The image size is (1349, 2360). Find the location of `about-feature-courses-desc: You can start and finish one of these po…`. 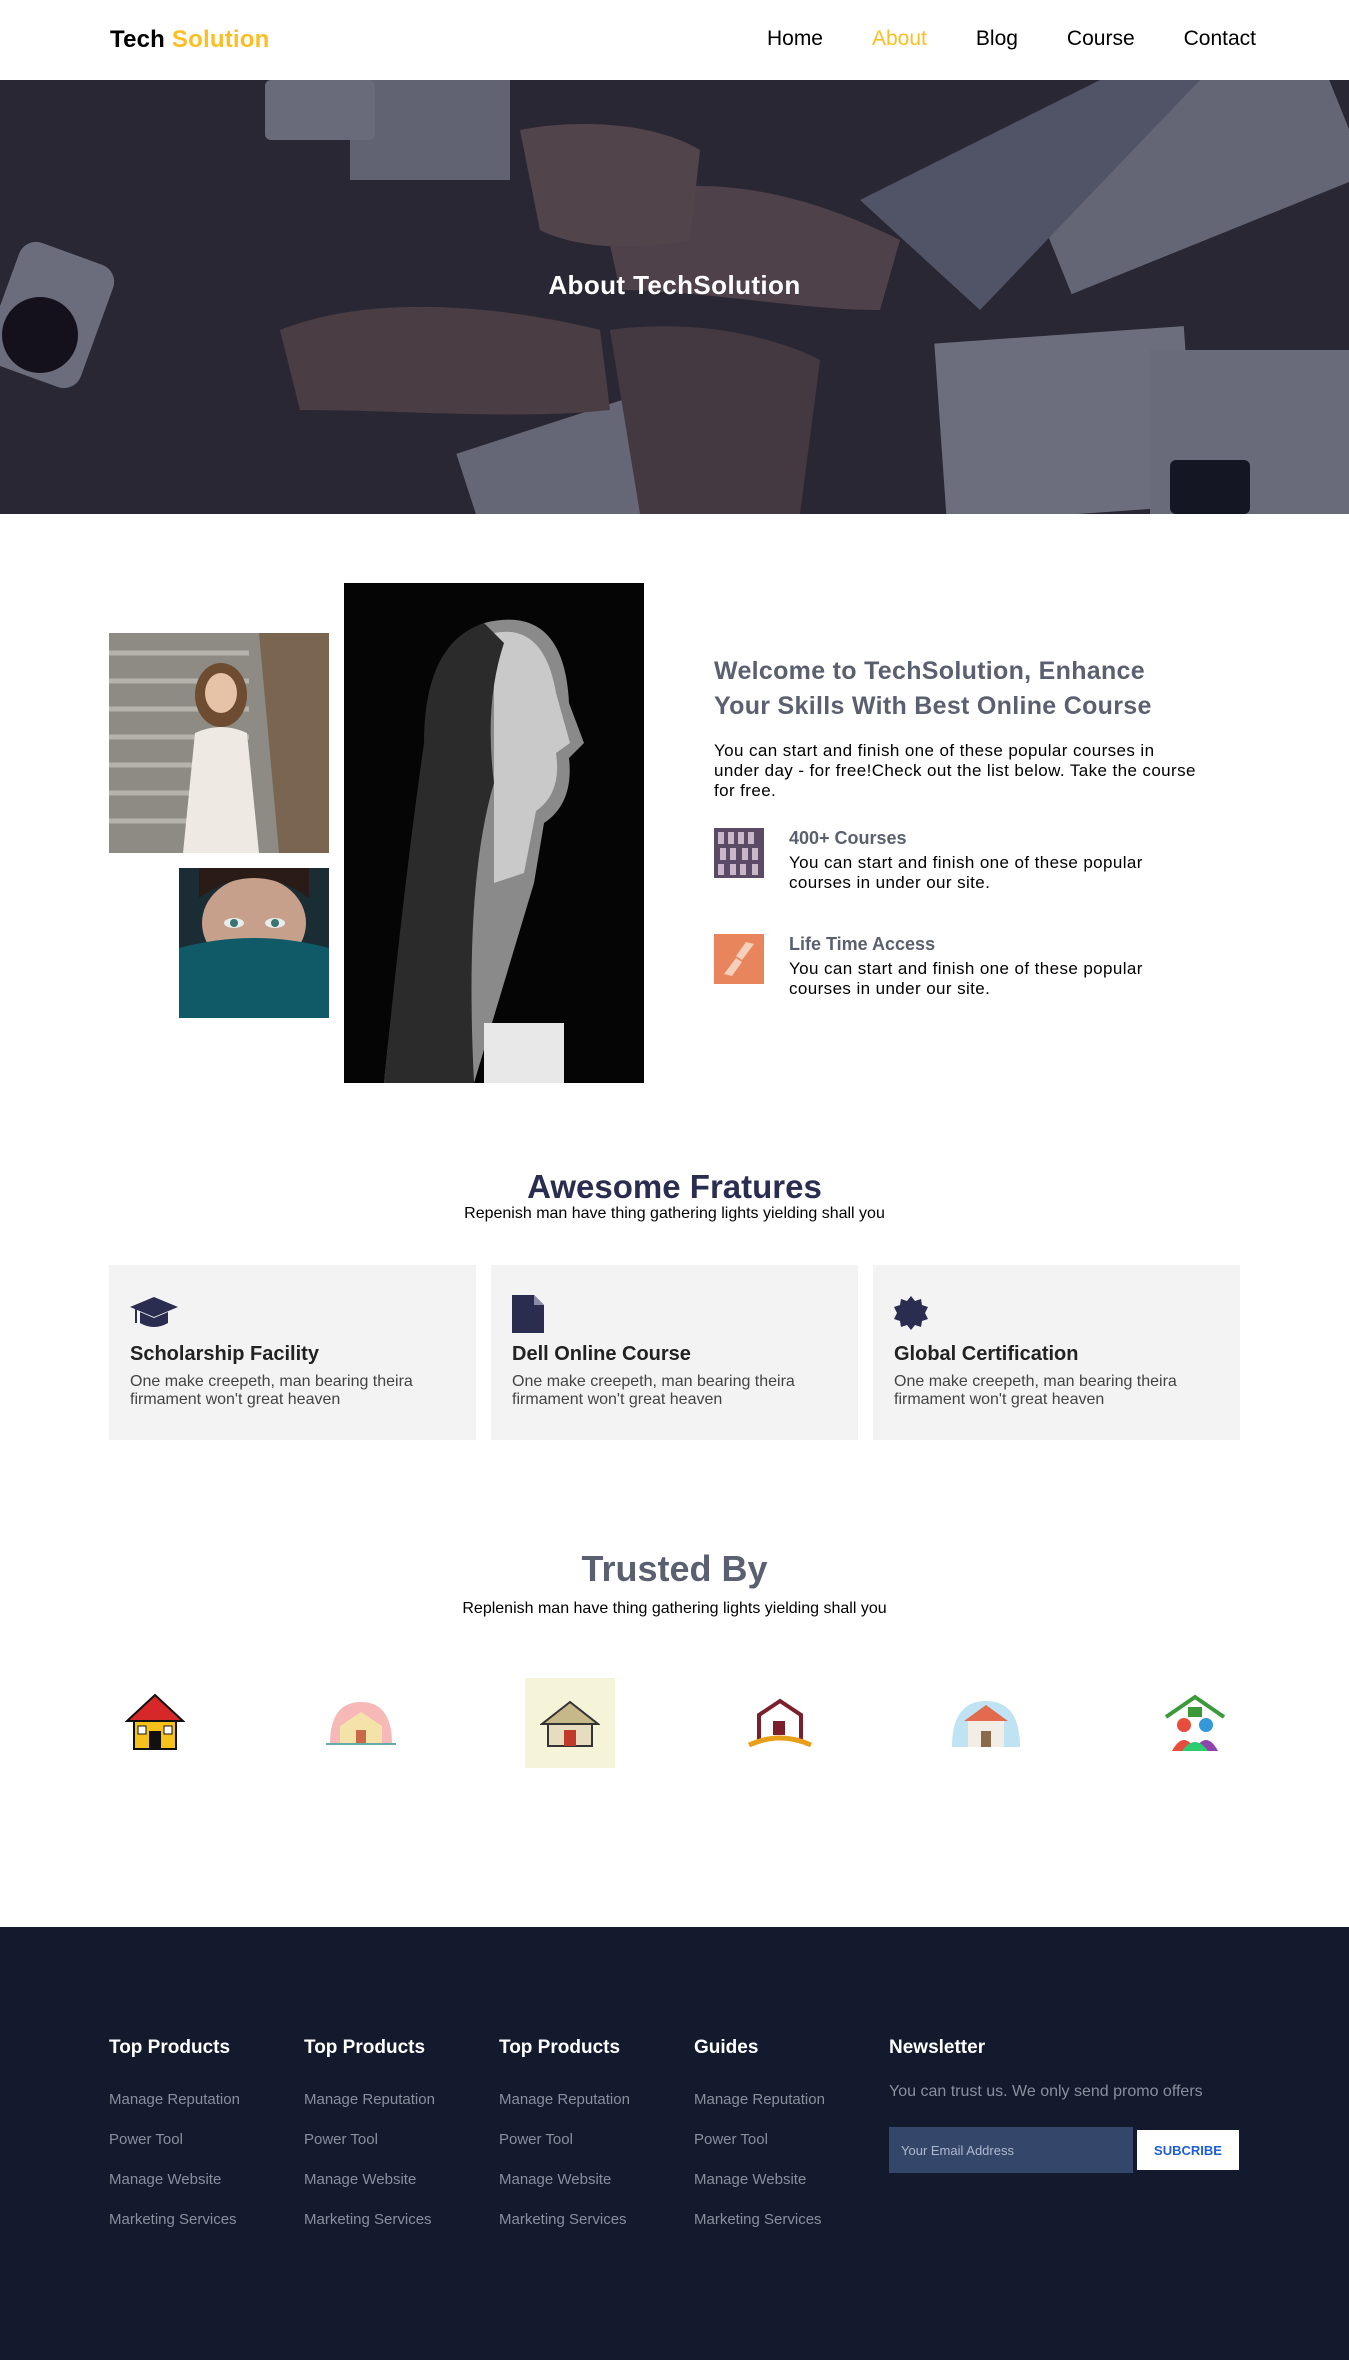

about-feature-courses-desc: You can start and finish one of these po… is located at coordinates (966, 872).